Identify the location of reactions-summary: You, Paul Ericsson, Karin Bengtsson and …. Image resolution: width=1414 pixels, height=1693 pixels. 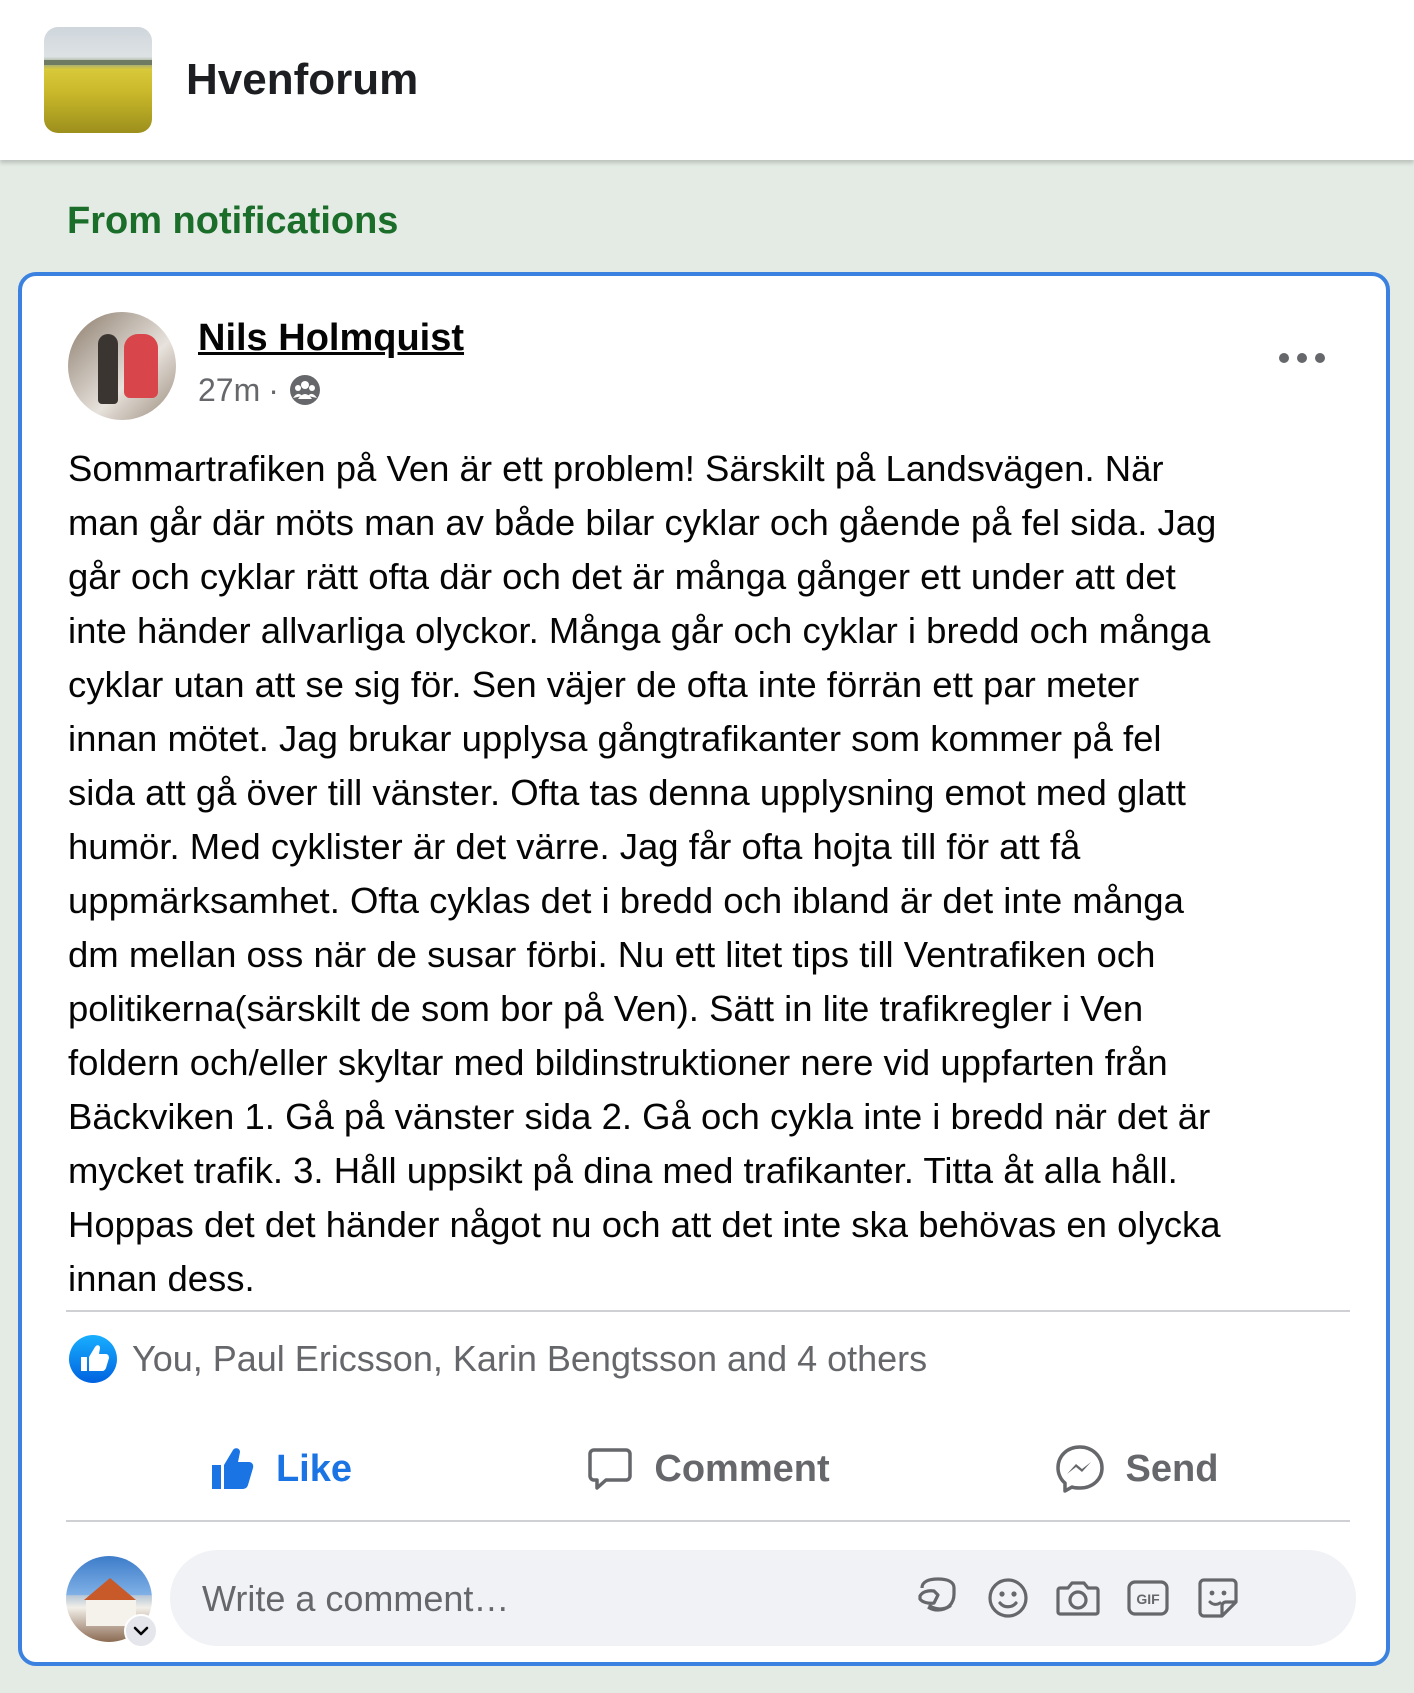
(497, 1359).